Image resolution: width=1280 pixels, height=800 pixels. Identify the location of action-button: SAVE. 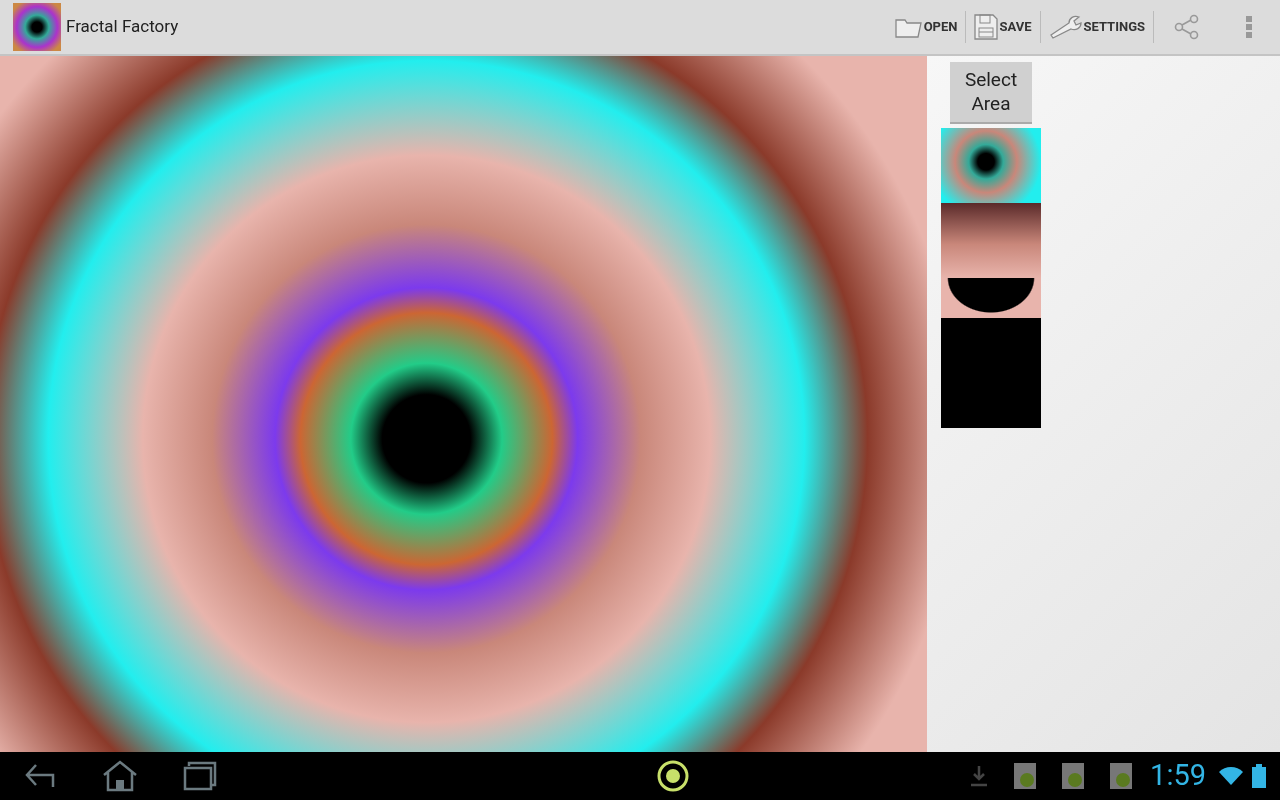
(1003, 27).